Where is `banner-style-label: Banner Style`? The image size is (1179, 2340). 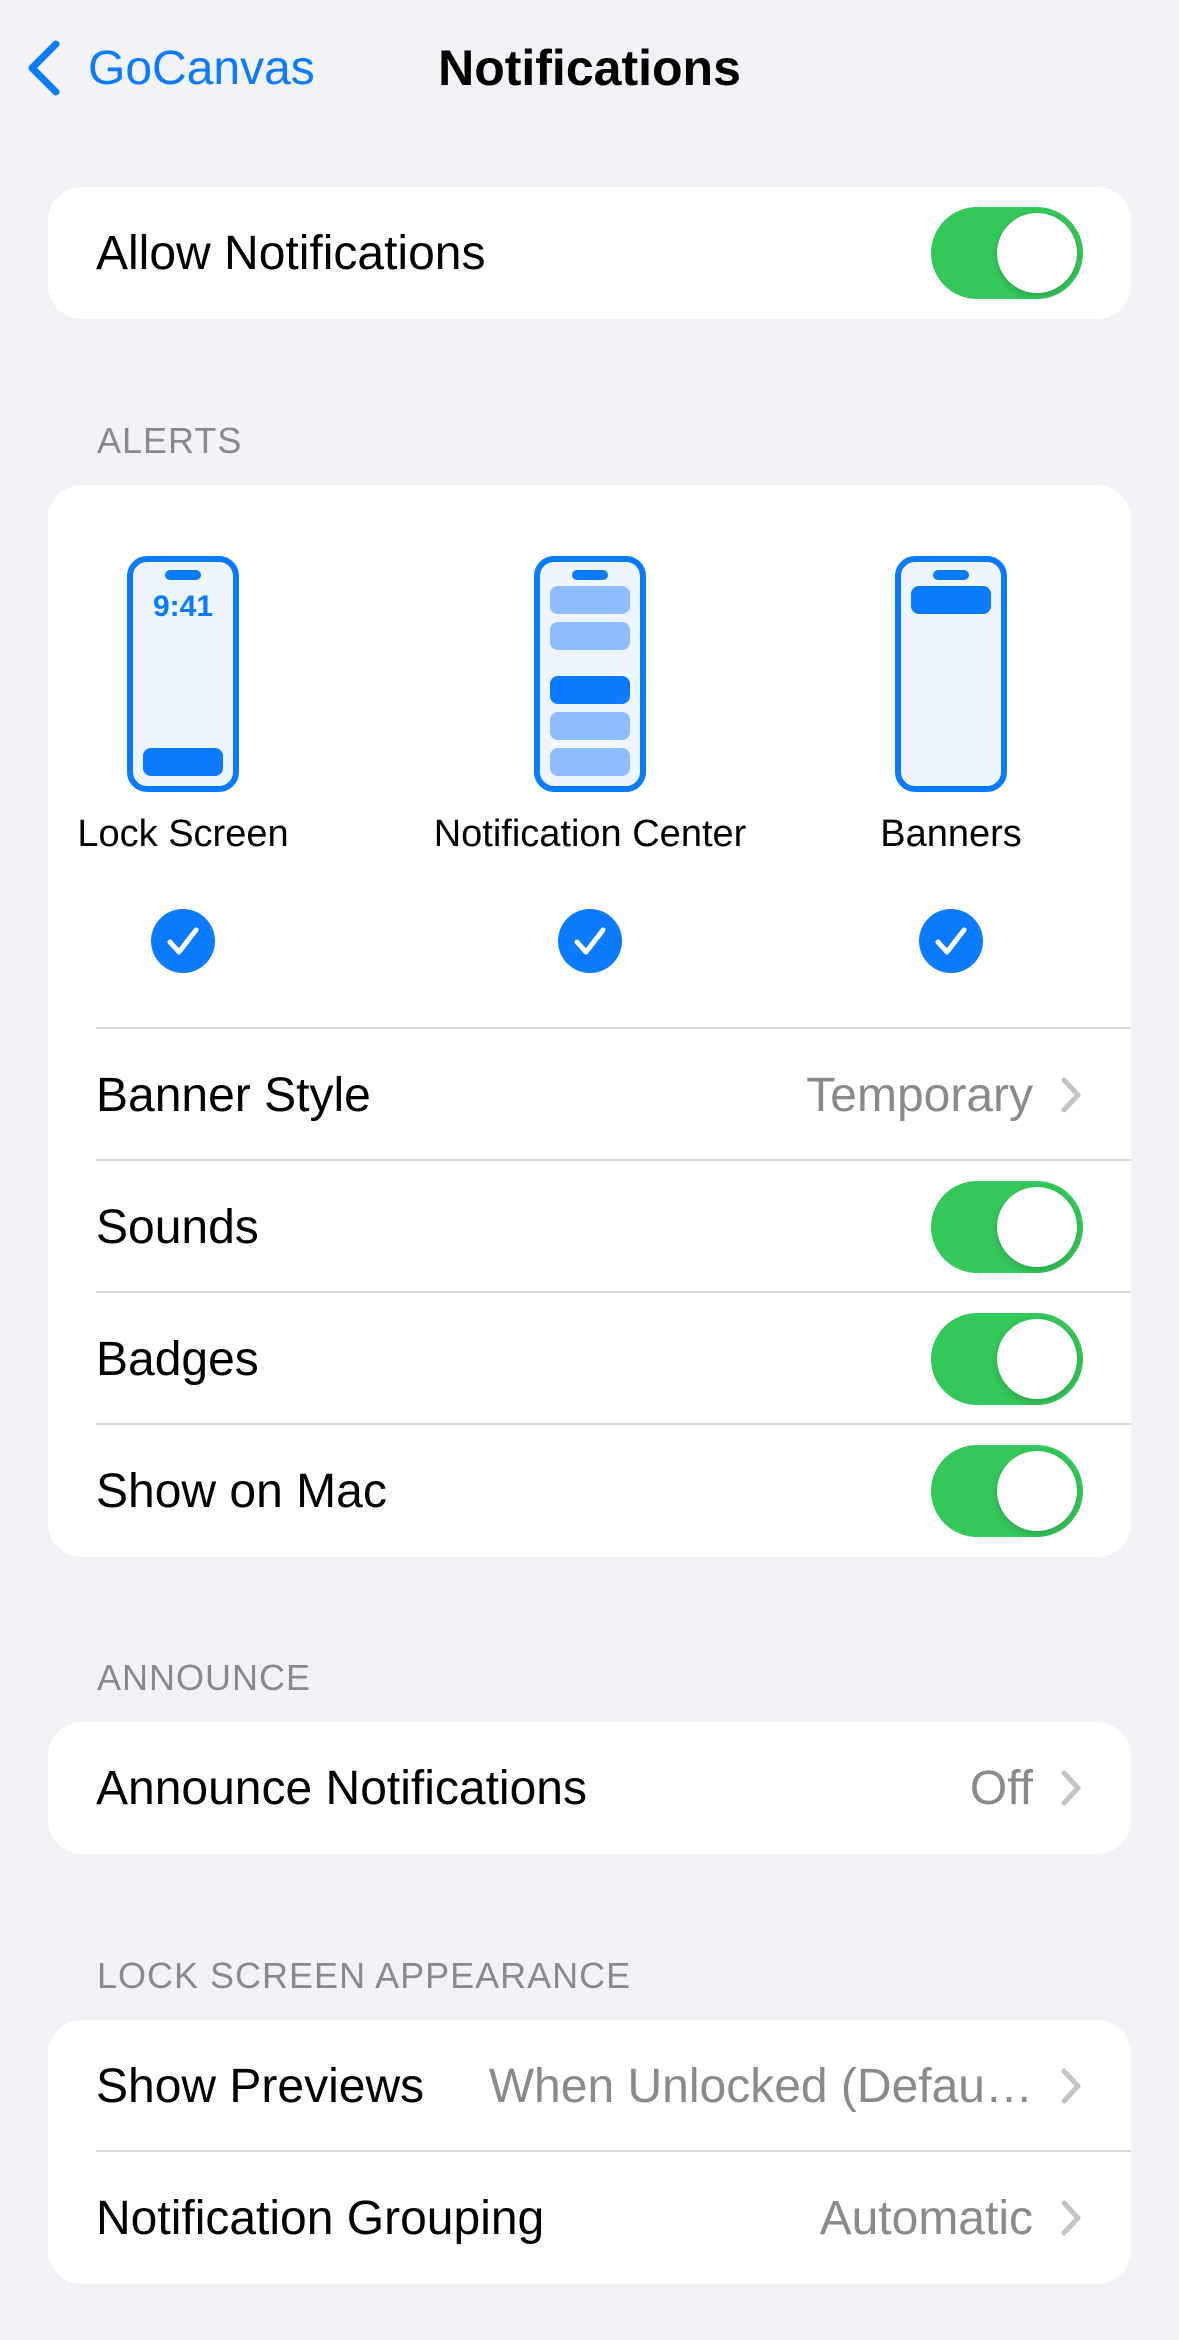 banner-style-label: Banner Style is located at coordinates (233, 1095).